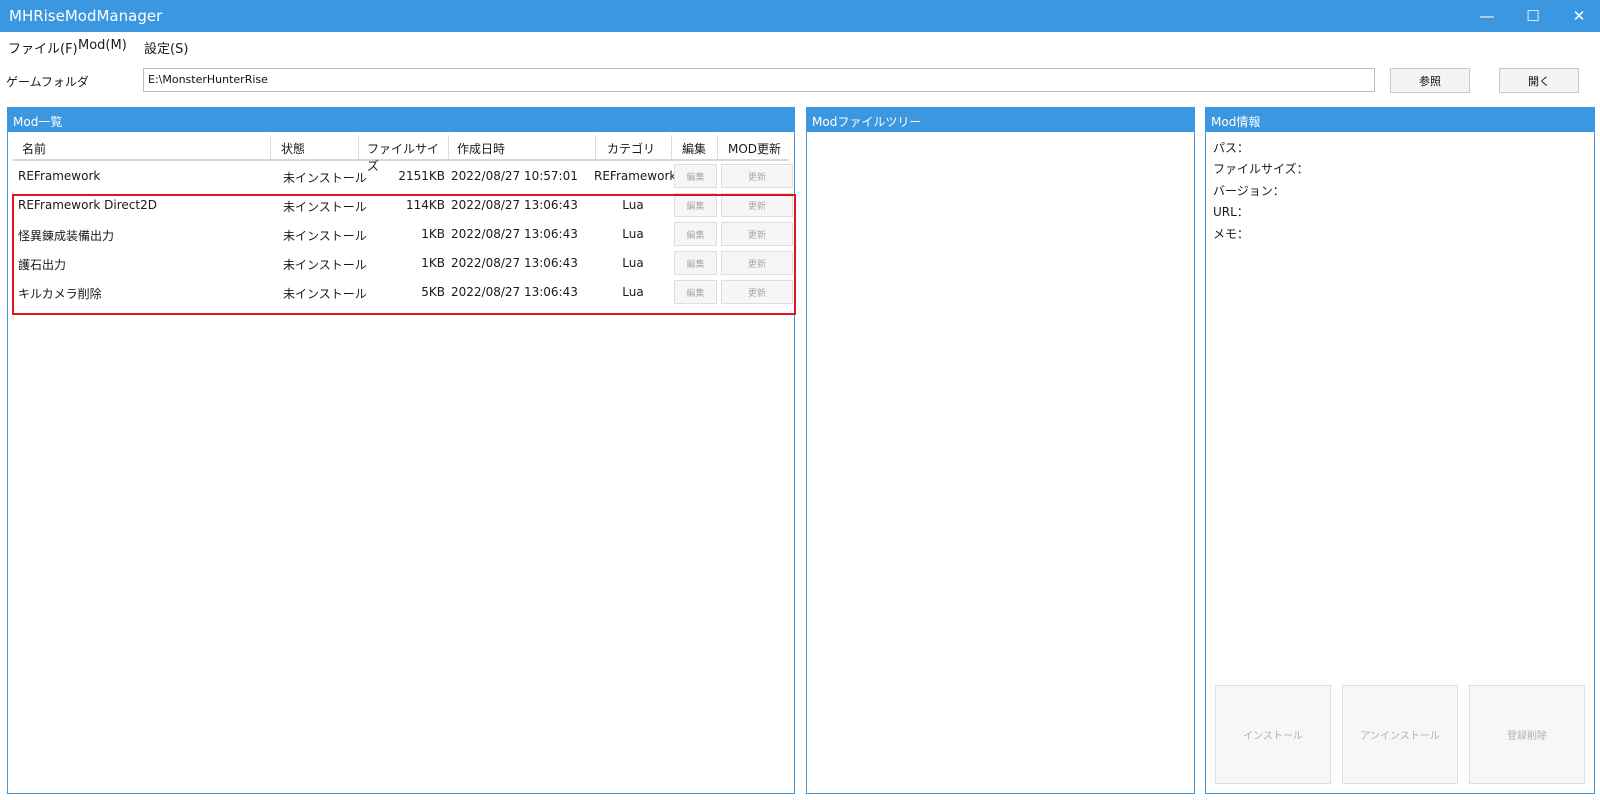 The height and width of the screenshot is (800, 1600). I want to click on row-created: 2022/08/27 10:57:01, so click(514, 176).